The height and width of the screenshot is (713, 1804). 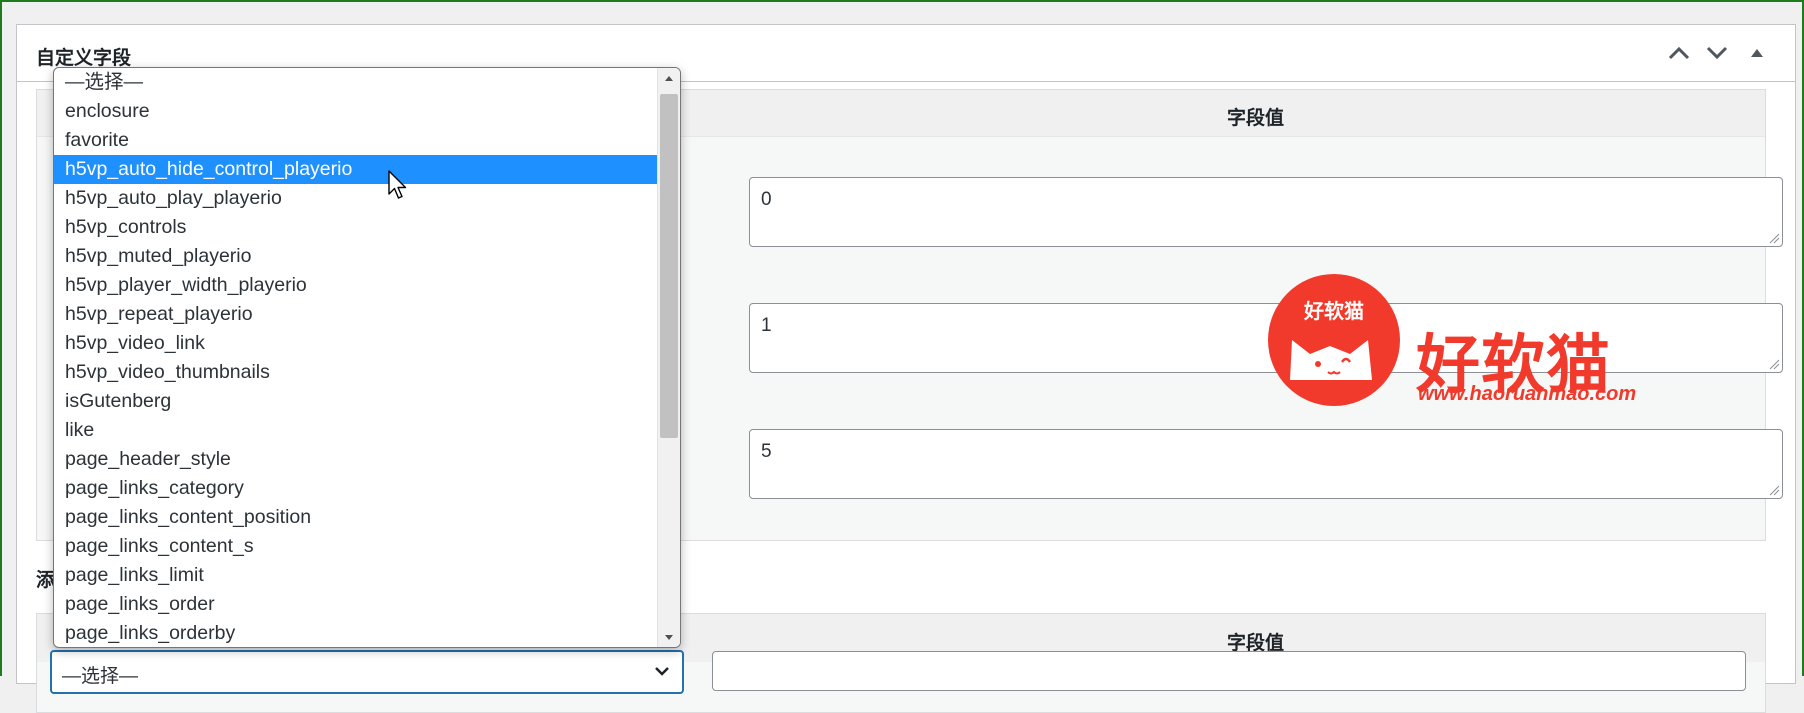 I want to click on dropdown-option: page_links_order, so click(x=355, y=604).